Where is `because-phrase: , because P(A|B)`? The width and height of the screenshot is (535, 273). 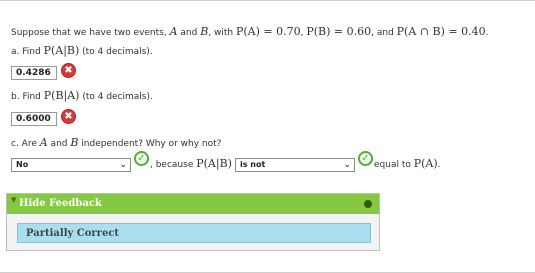 because-phrase: , because P(A|B) is located at coordinates (191, 163).